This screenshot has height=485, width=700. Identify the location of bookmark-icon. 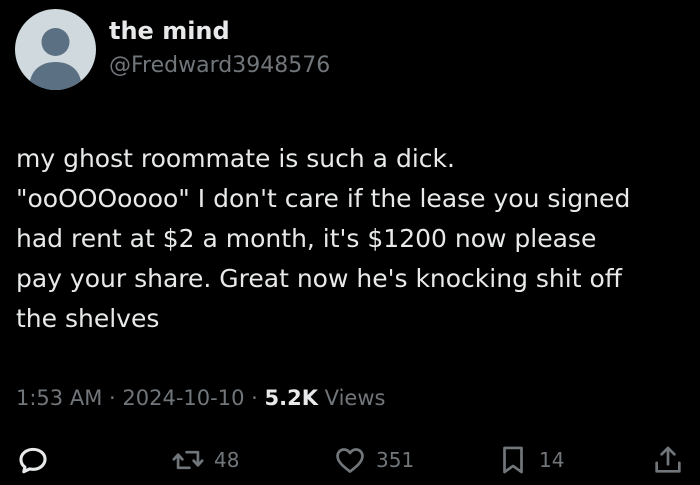
(513, 460).